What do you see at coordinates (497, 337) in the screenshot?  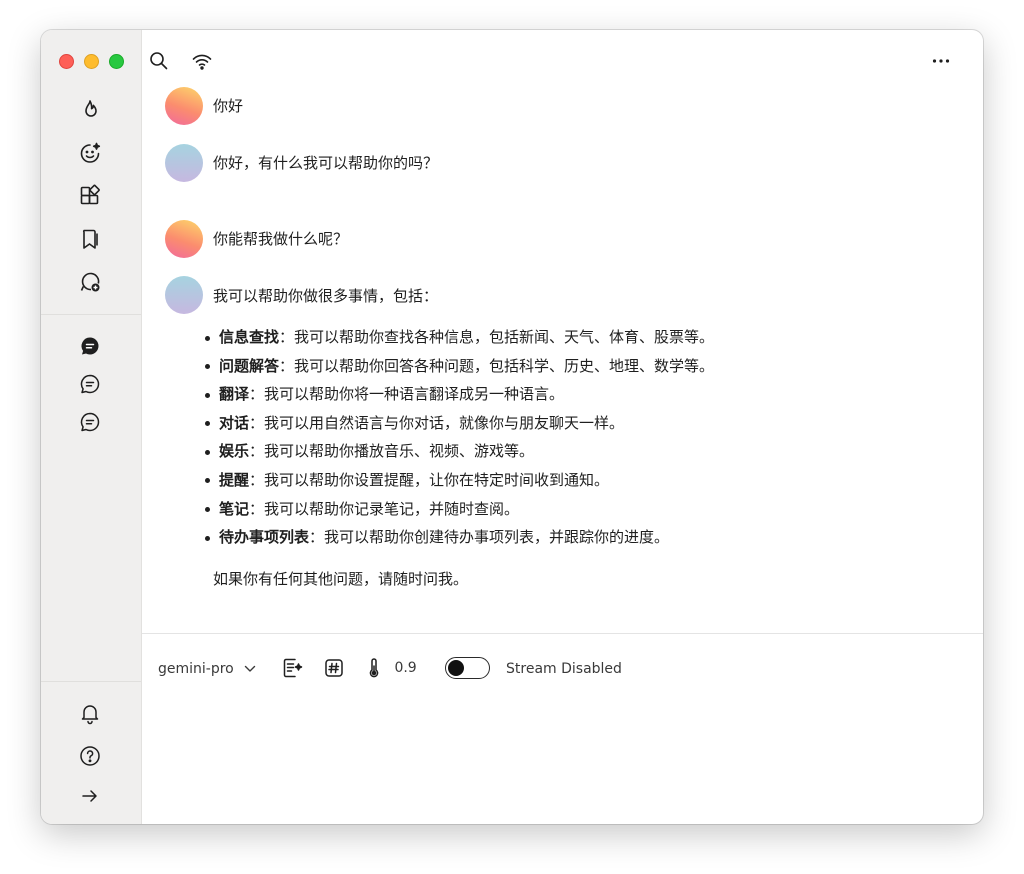 I see `list-item-desc: ：我可以帮助你查找各种信息，包括新闻、天气、体育、股票等。` at bounding box center [497, 337].